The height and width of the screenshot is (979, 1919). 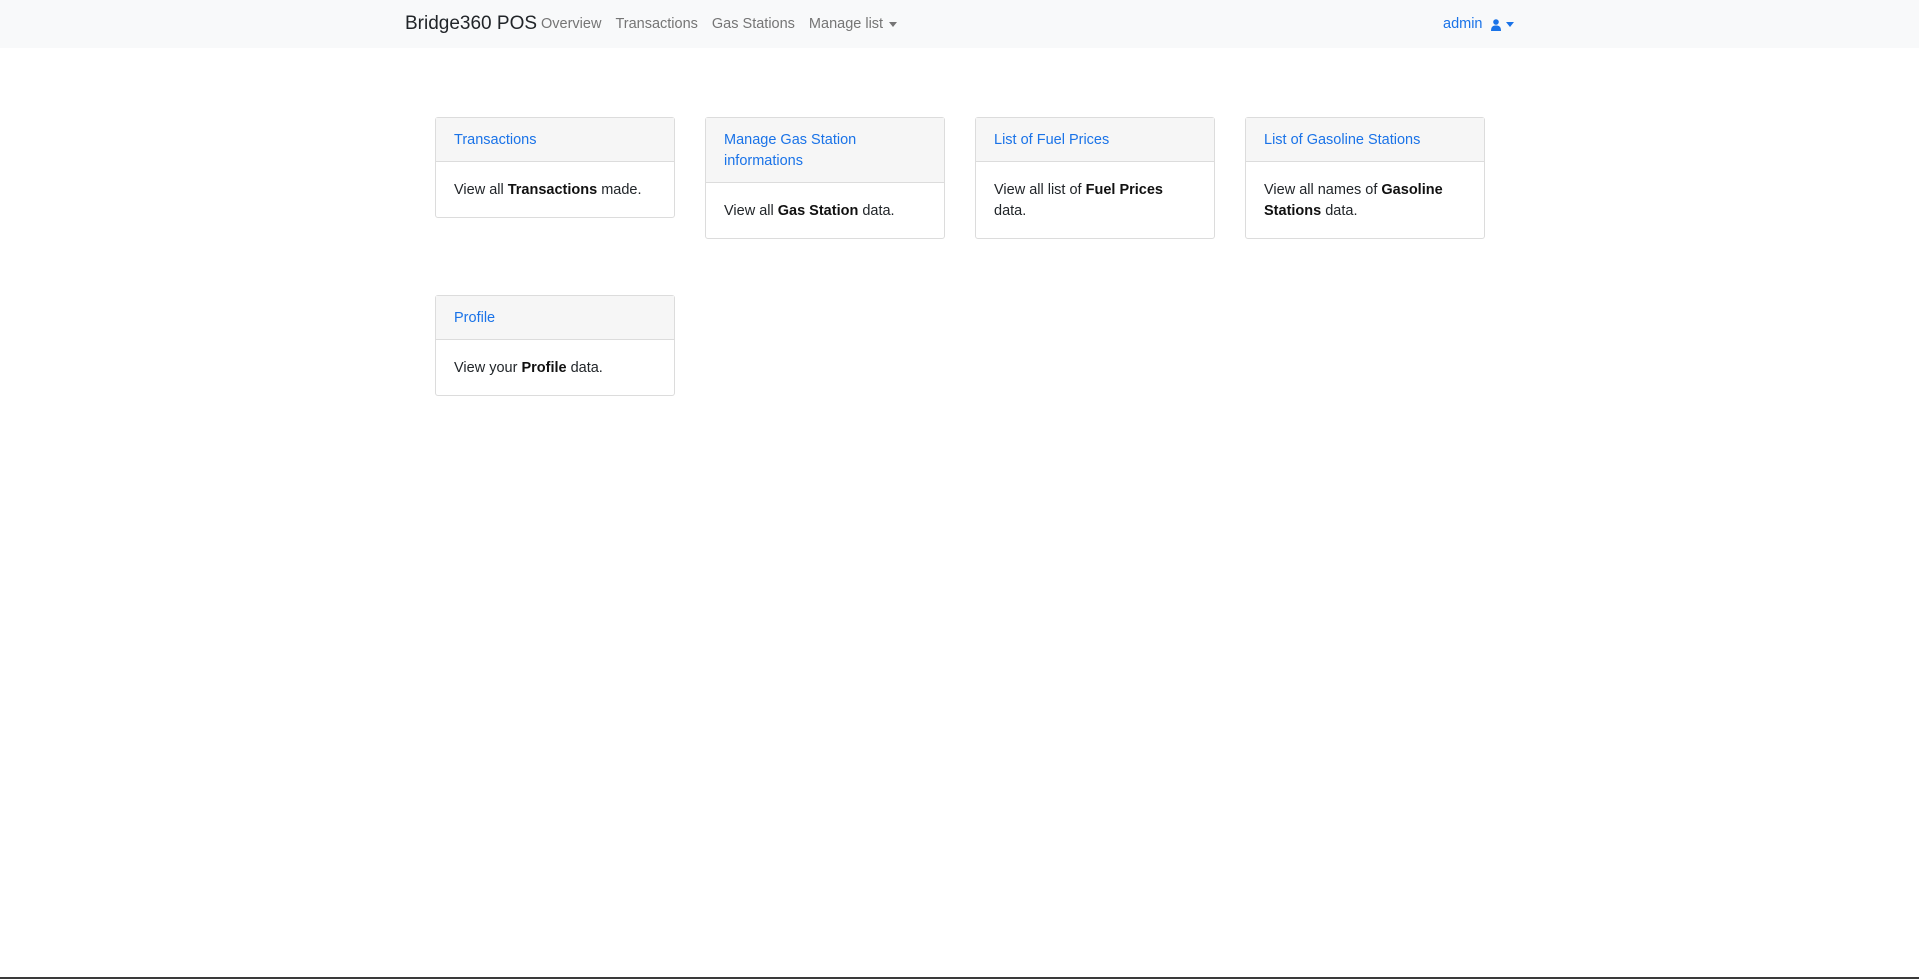 I want to click on card-link-manage-gas-station: Manage Gas Station informations, so click(x=790, y=150).